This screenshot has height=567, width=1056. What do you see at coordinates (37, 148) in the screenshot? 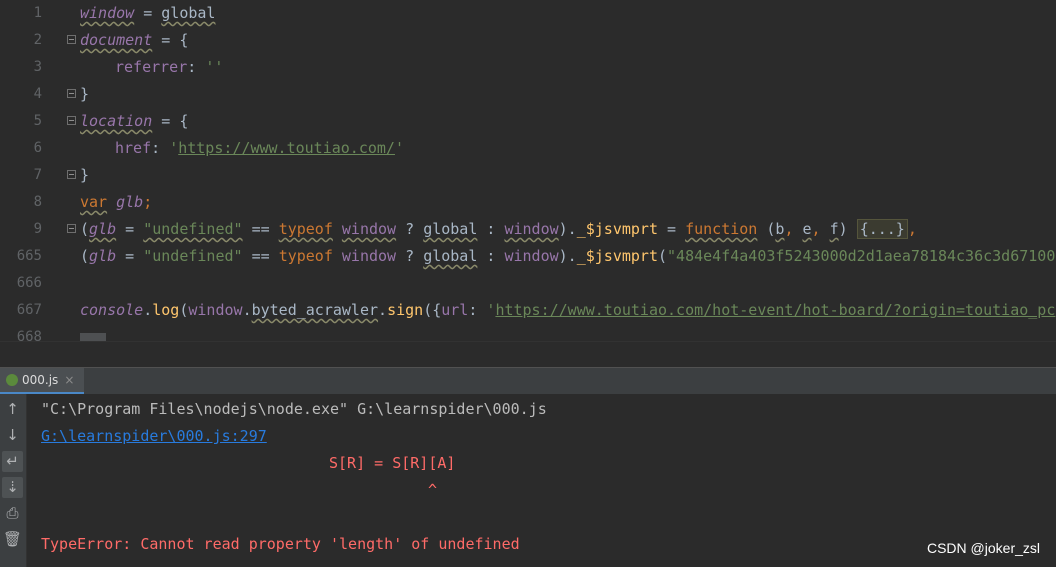
I see `line-number: 6` at bounding box center [37, 148].